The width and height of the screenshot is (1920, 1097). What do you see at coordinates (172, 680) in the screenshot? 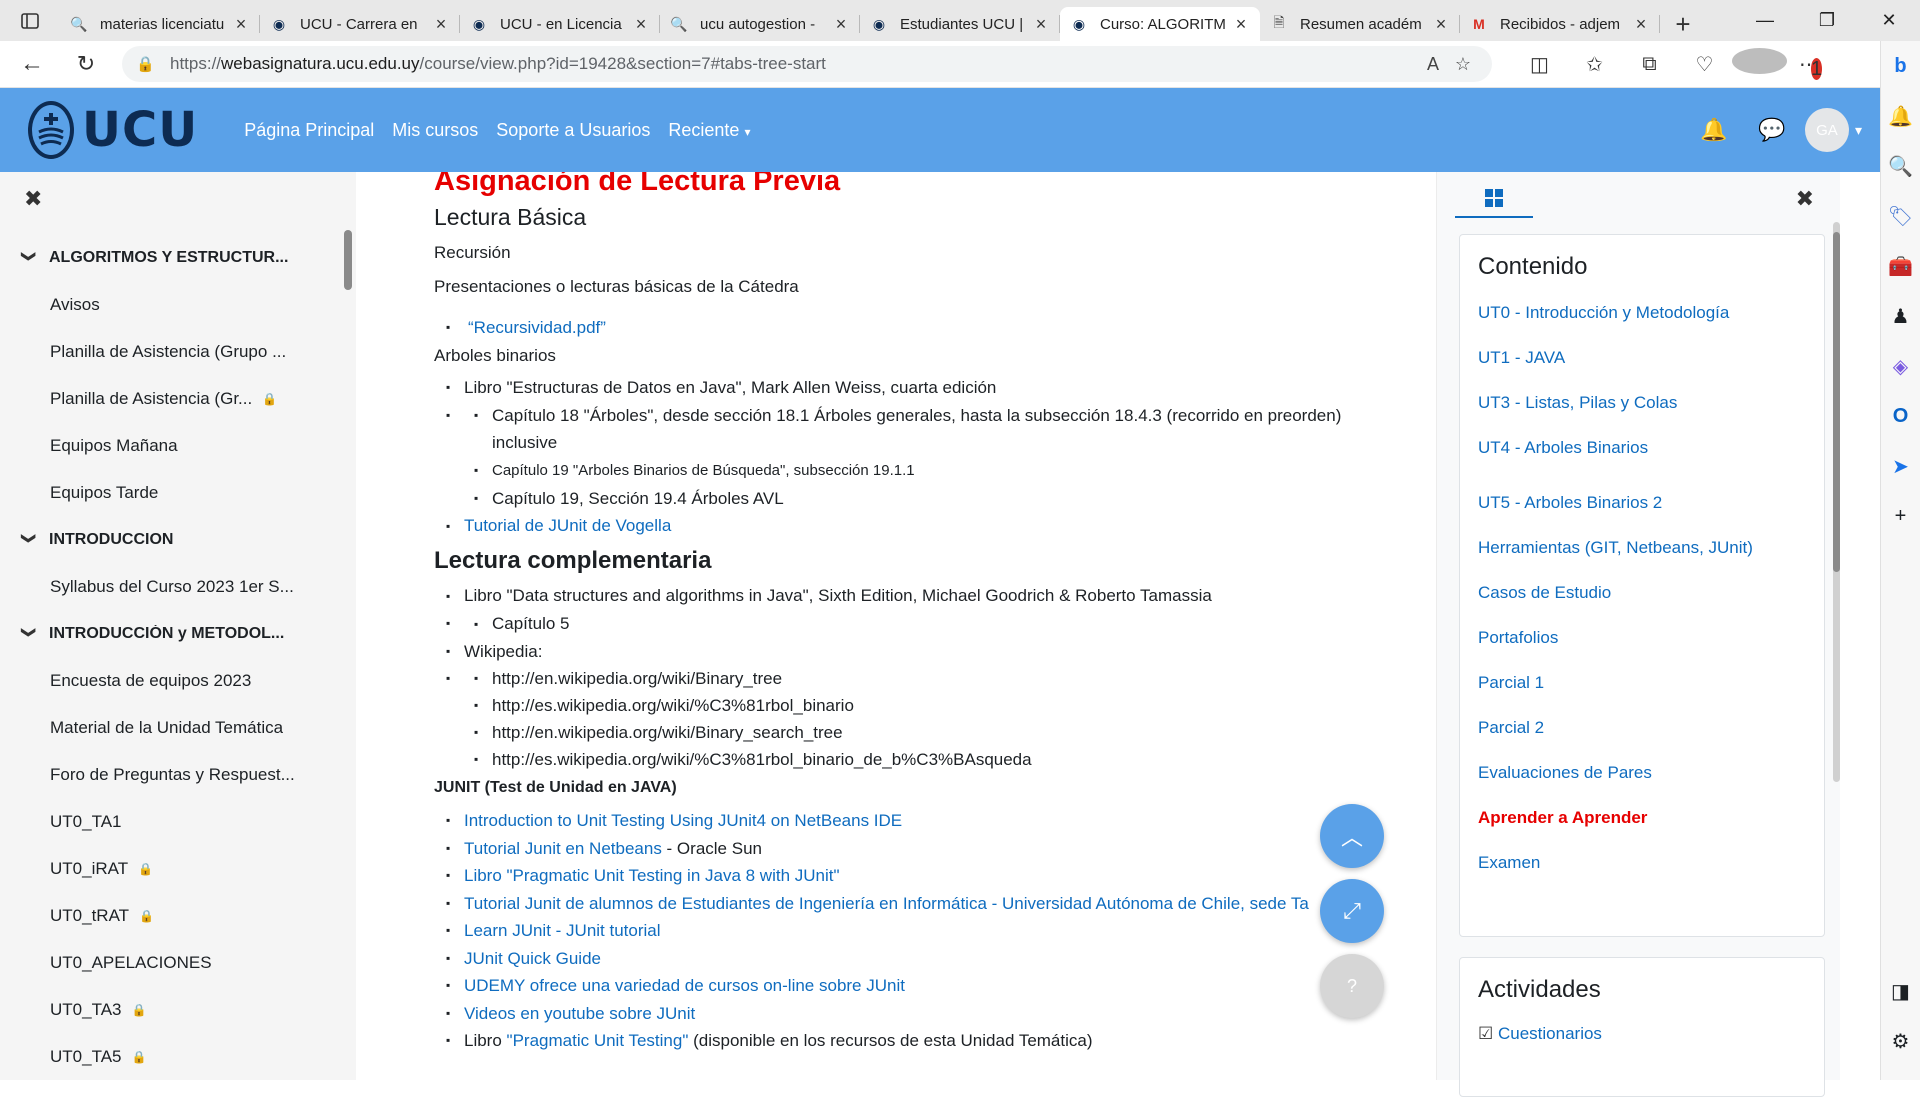
I see `course-index-item: Encuesta de equipos 2023` at bounding box center [172, 680].